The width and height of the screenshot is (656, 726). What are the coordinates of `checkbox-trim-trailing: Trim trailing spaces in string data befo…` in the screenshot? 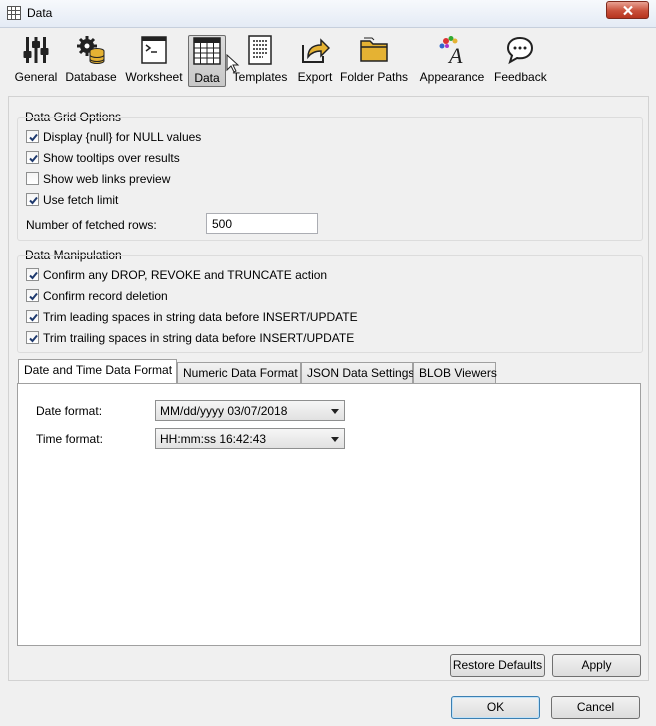 It's located at (190, 340).